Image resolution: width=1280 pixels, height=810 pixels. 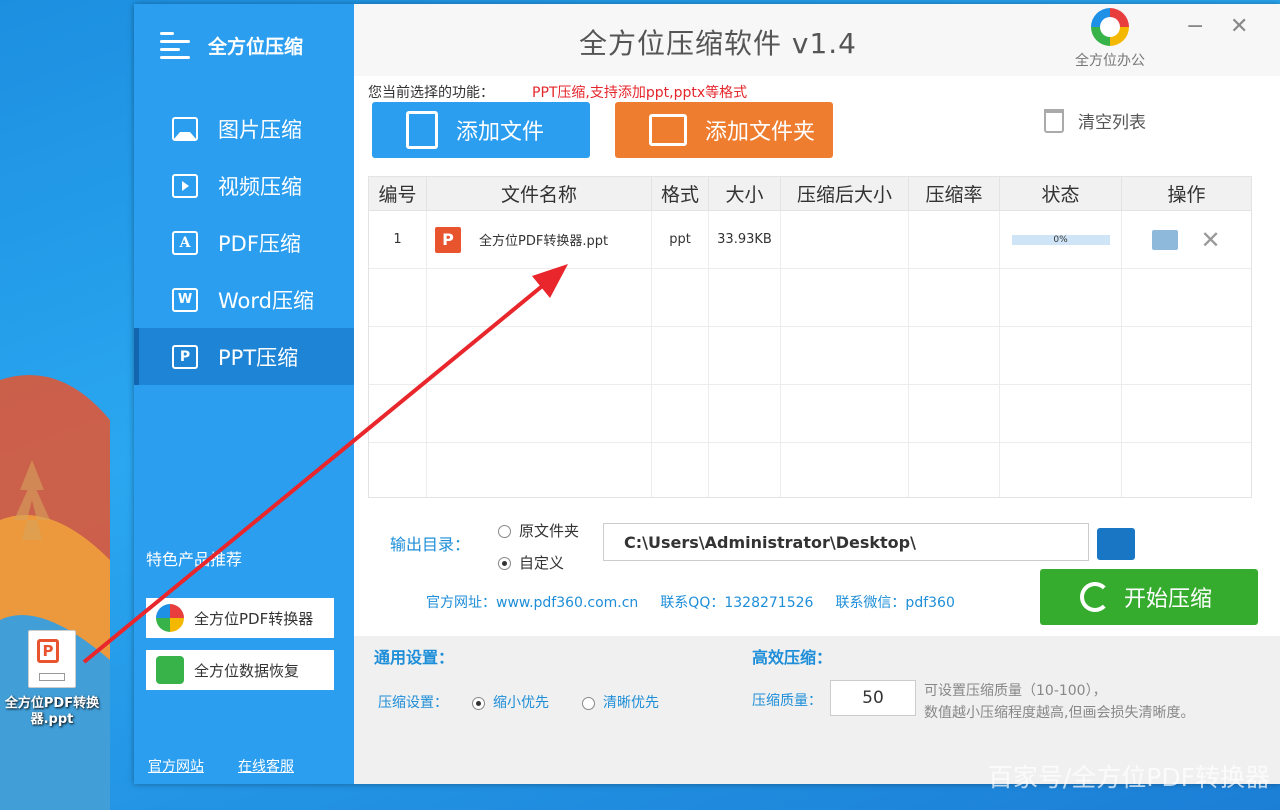 What do you see at coordinates (1112, 123) in the screenshot?
I see `clear-list-label: 清空列表` at bounding box center [1112, 123].